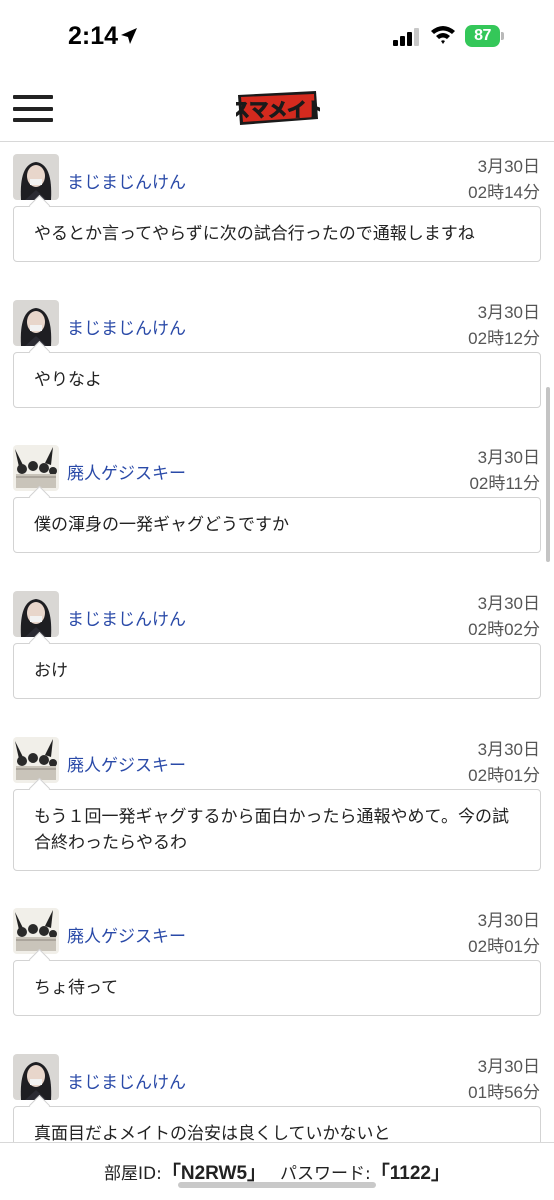 This screenshot has width=554, height=1200. Describe the element at coordinates (325, 1174) in the screenshot. I see `password-label: パスワード:` at that location.